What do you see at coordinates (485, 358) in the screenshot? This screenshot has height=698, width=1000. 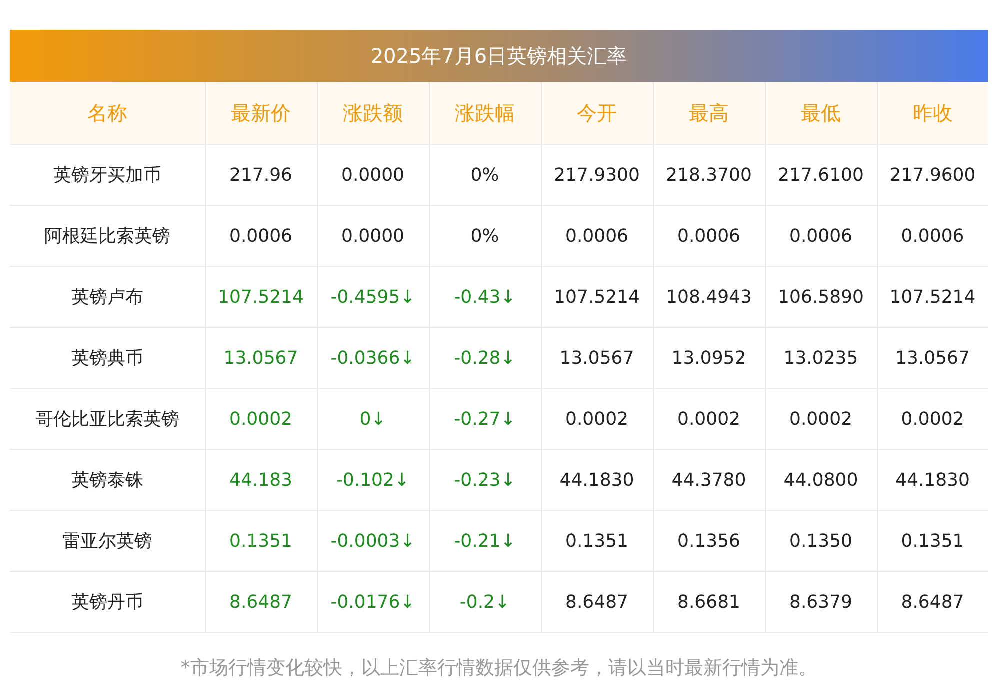 I see `table-cell: -0.28↓` at bounding box center [485, 358].